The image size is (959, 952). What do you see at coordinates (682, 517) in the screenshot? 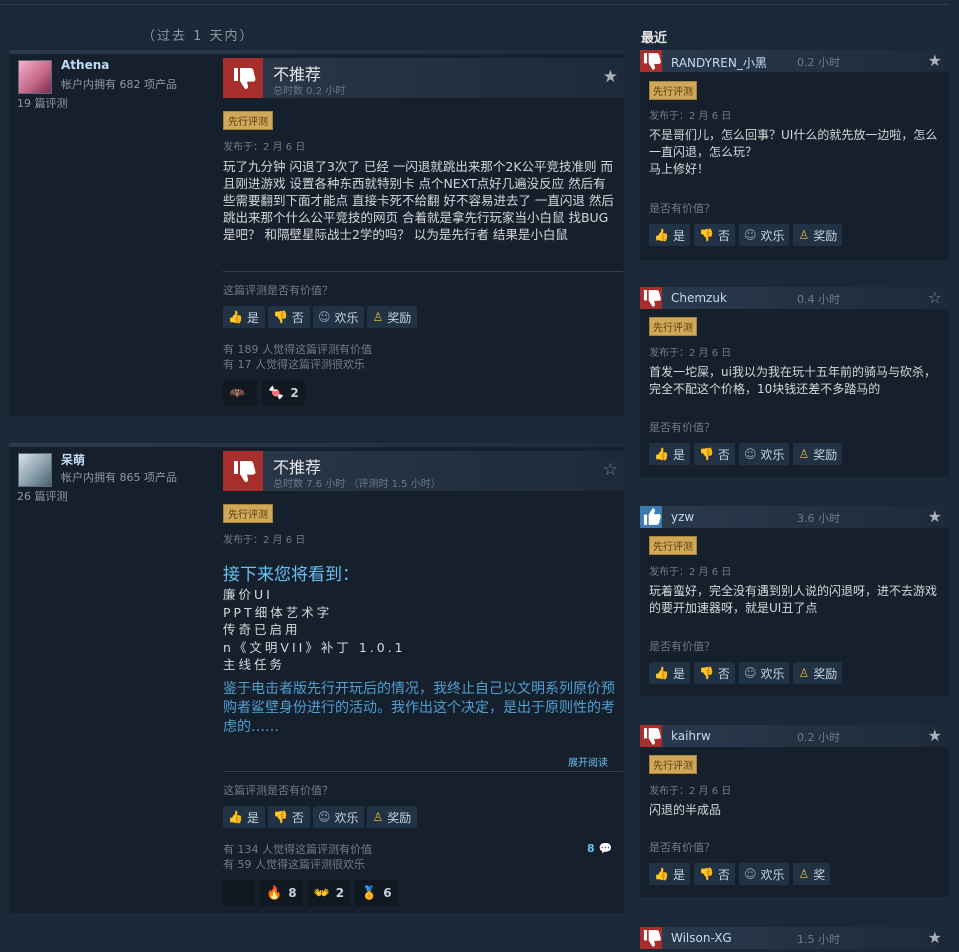
I see `reviewer-name: yzw` at bounding box center [682, 517].